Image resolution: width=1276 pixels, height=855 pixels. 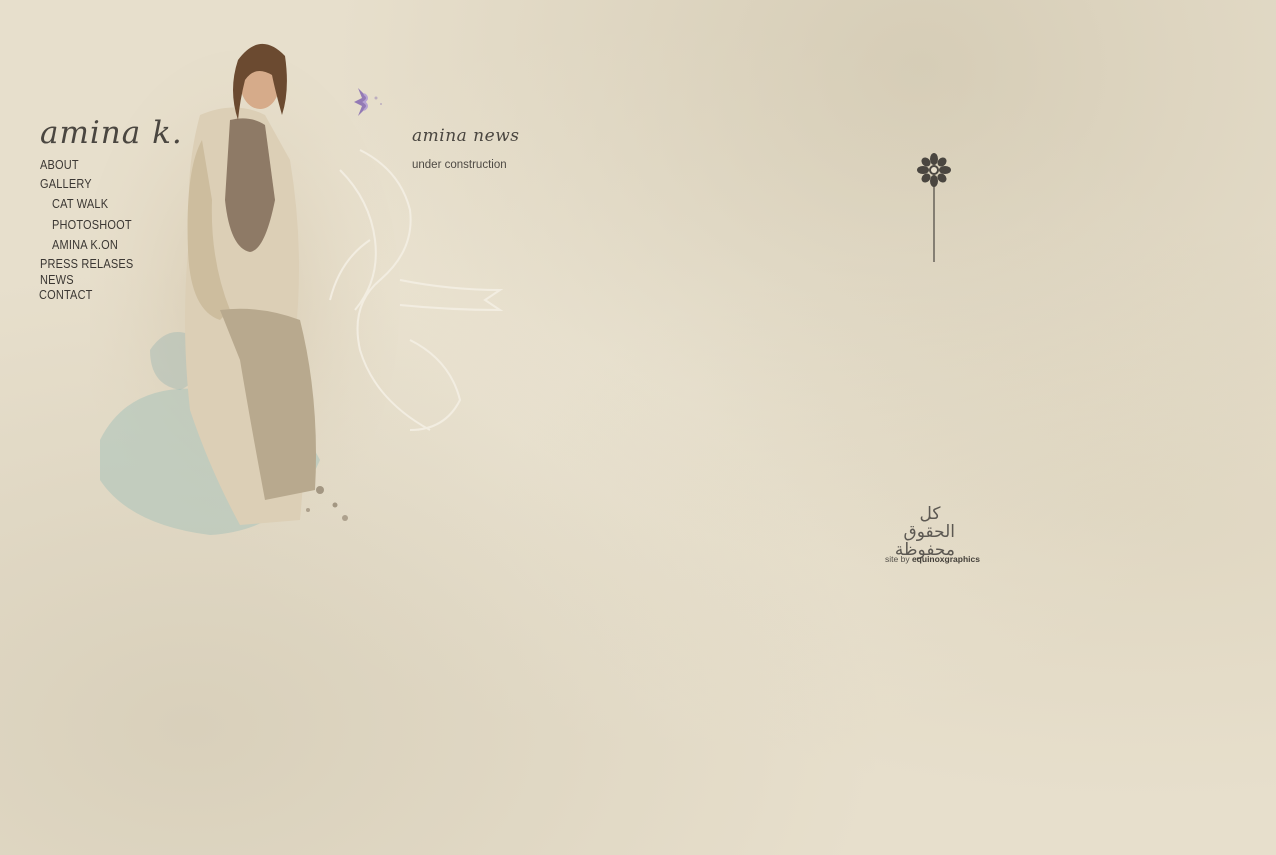 What do you see at coordinates (946, 559) in the screenshot?
I see `credit-brand-link: equinoxgraphics` at bounding box center [946, 559].